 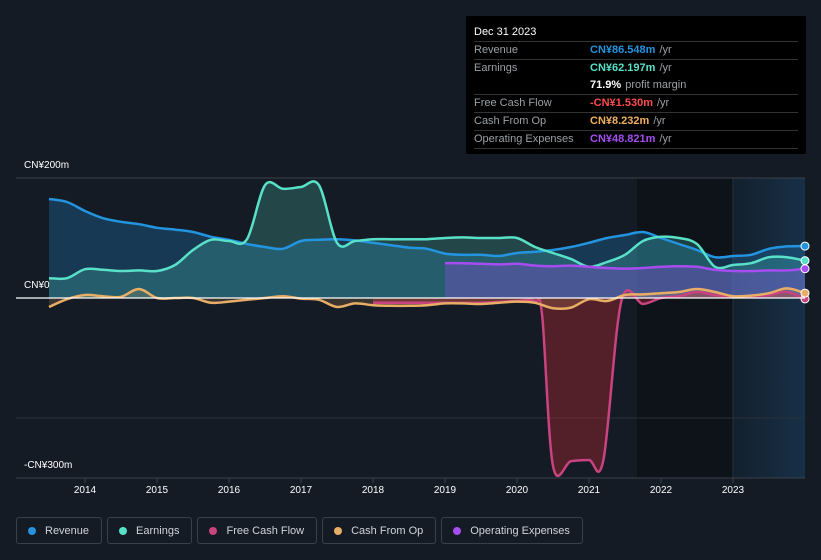 I want to click on tooltip-value: 71.9%, so click(x=606, y=85).